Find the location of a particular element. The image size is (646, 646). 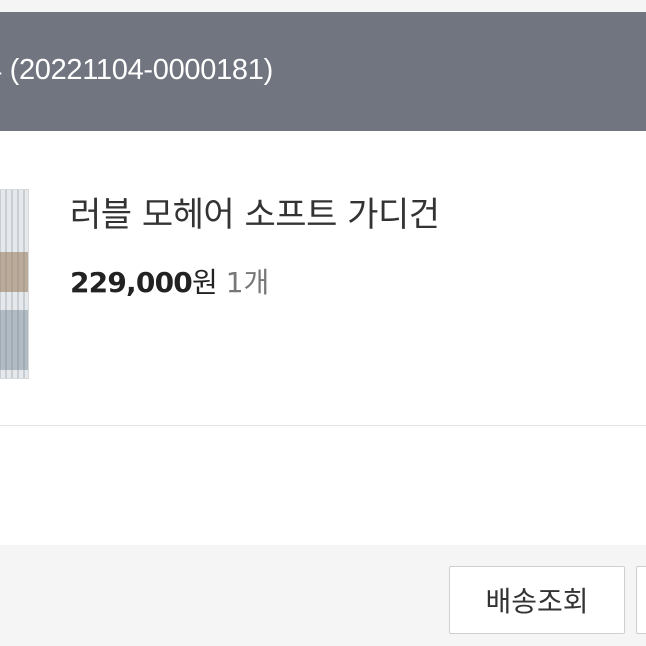

product-thumbnail is located at coordinates (14, 284).